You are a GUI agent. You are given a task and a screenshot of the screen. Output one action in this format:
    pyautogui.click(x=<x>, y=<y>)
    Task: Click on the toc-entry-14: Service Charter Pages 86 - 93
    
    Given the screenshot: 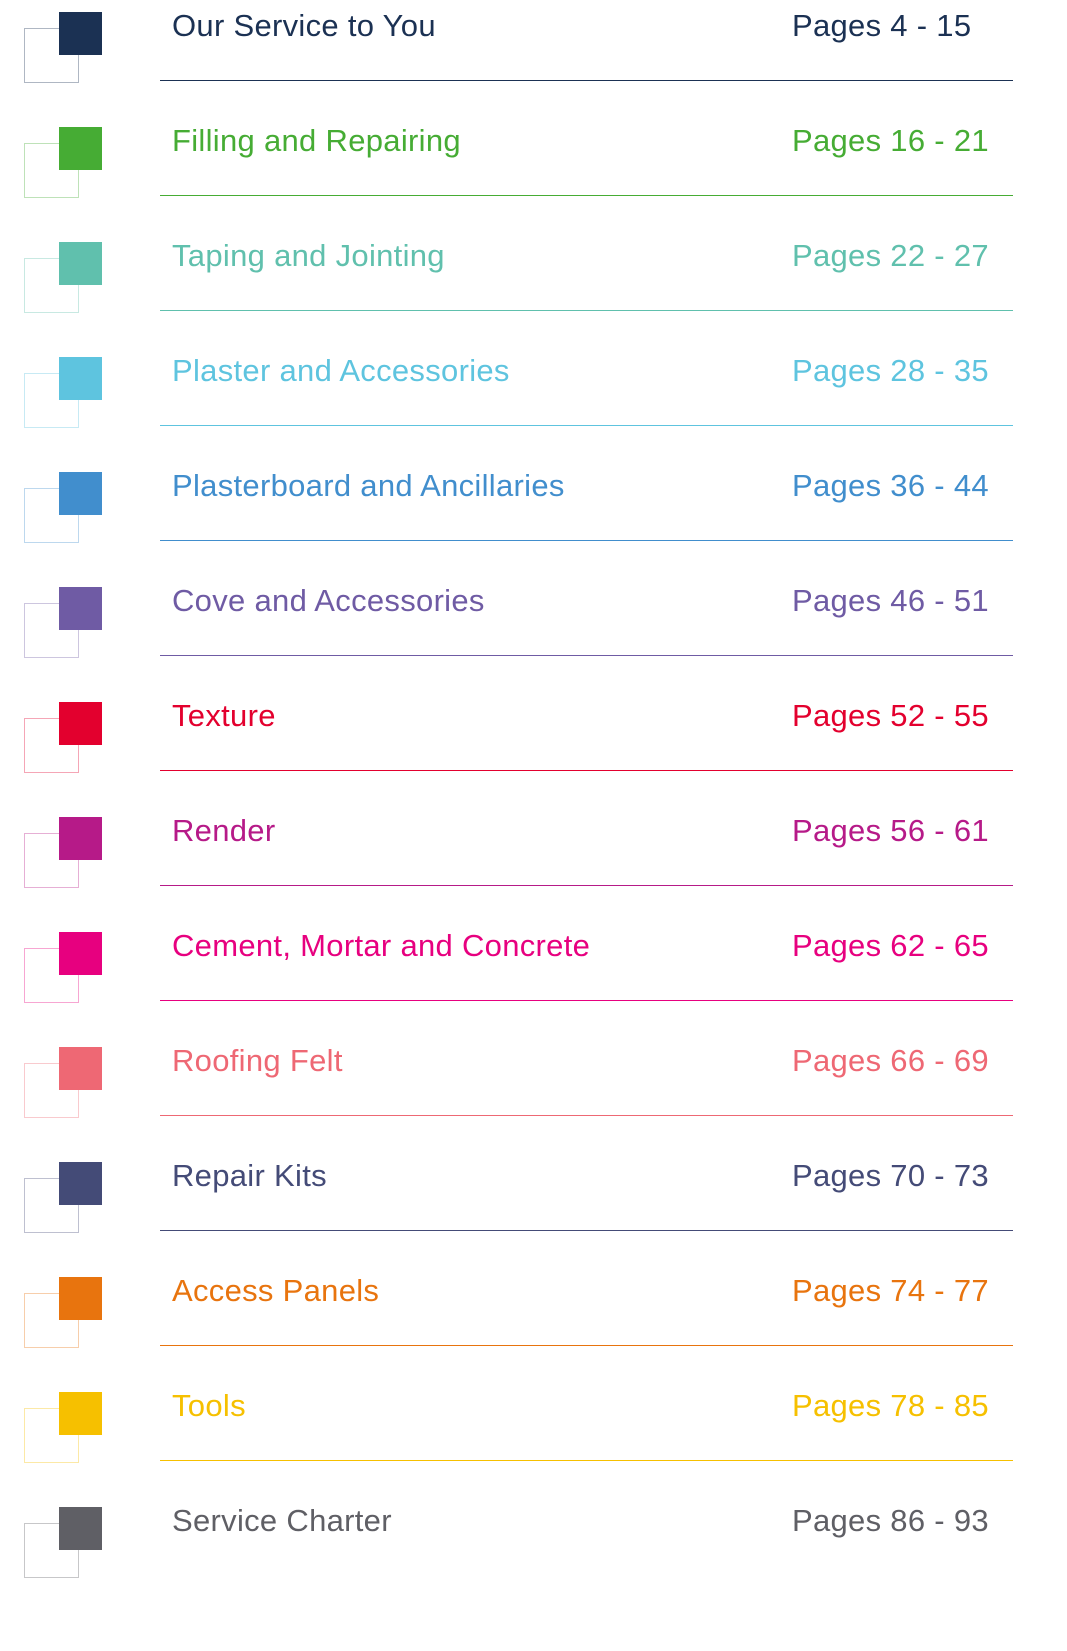 What is the action you would take?
    pyautogui.click(x=533, y=1552)
    